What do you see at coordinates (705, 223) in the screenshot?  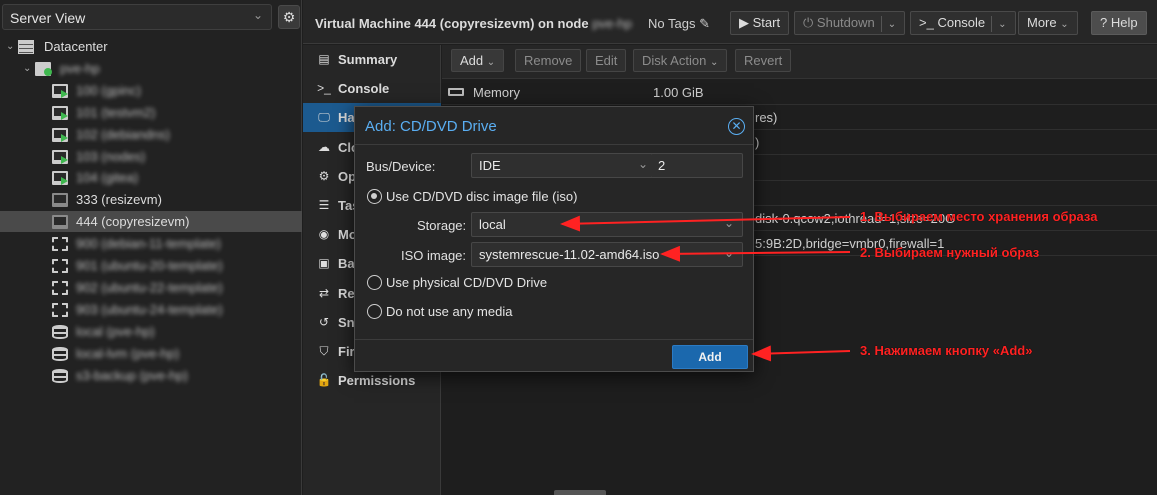 I see `arrow-storage` at bounding box center [705, 223].